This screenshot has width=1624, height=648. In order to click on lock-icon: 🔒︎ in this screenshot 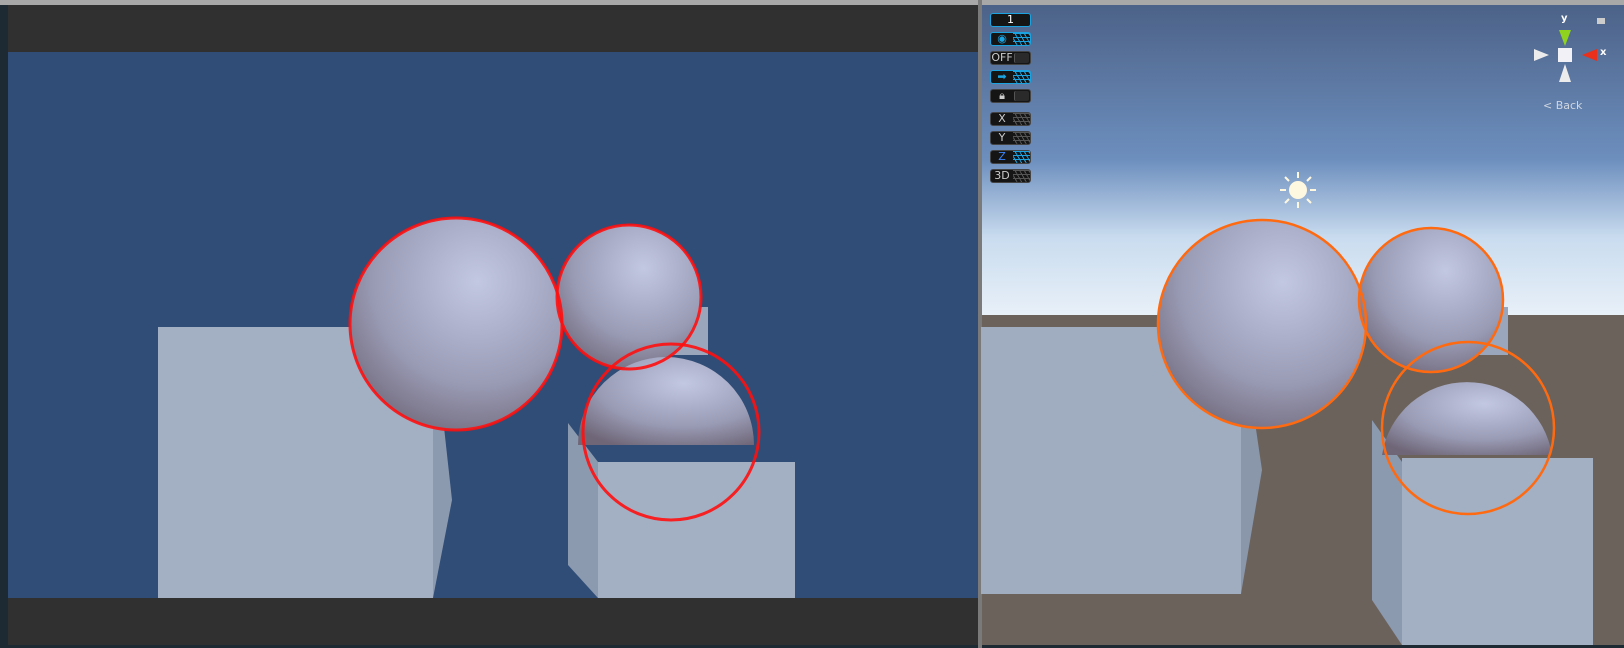, I will do `click(1002, 95)`.